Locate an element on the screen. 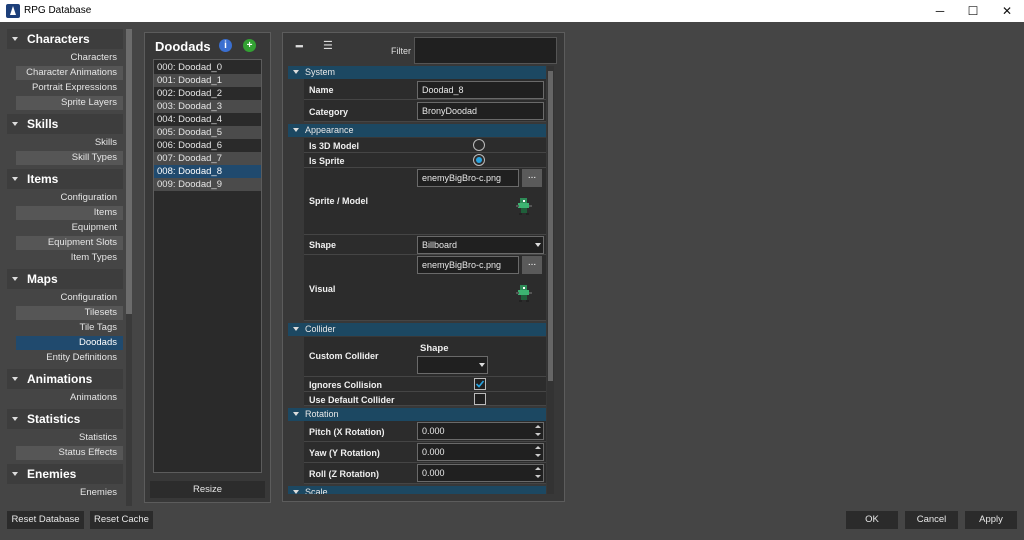  doodad-list-item: 004: Doodad_4 is located at coordinates (207, 119).